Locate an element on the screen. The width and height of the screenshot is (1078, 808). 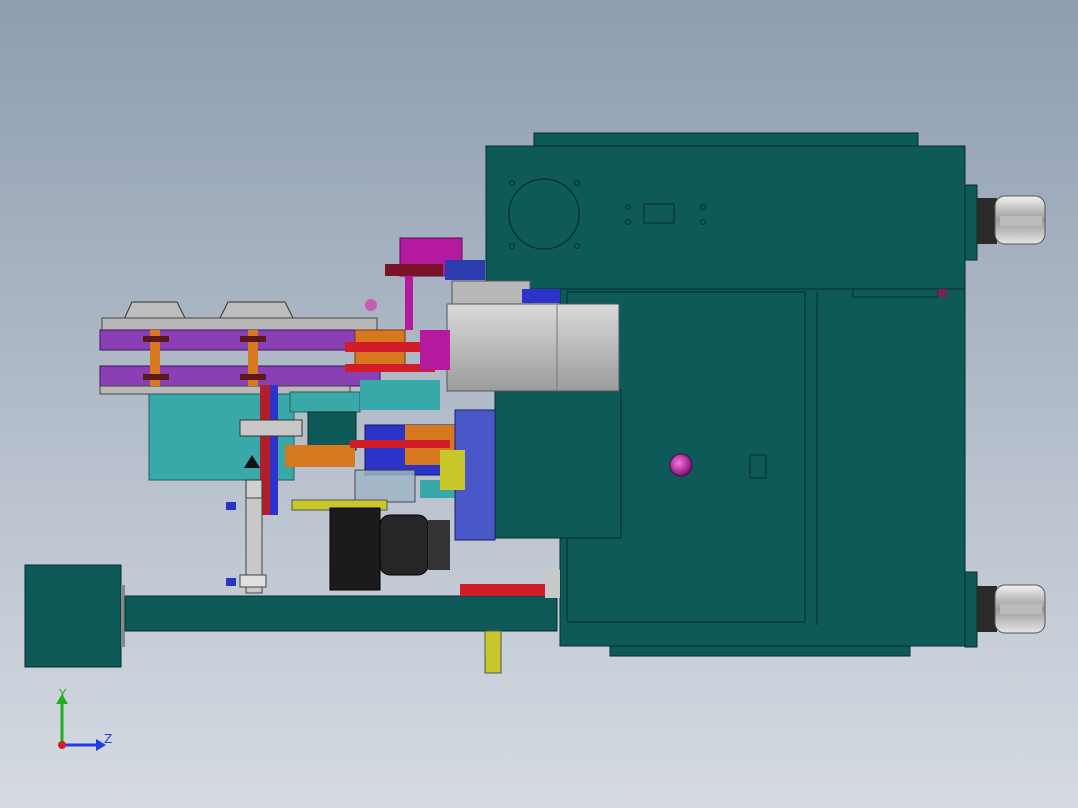
cabinet-bottom-lip is located at coordinates (760, 651).